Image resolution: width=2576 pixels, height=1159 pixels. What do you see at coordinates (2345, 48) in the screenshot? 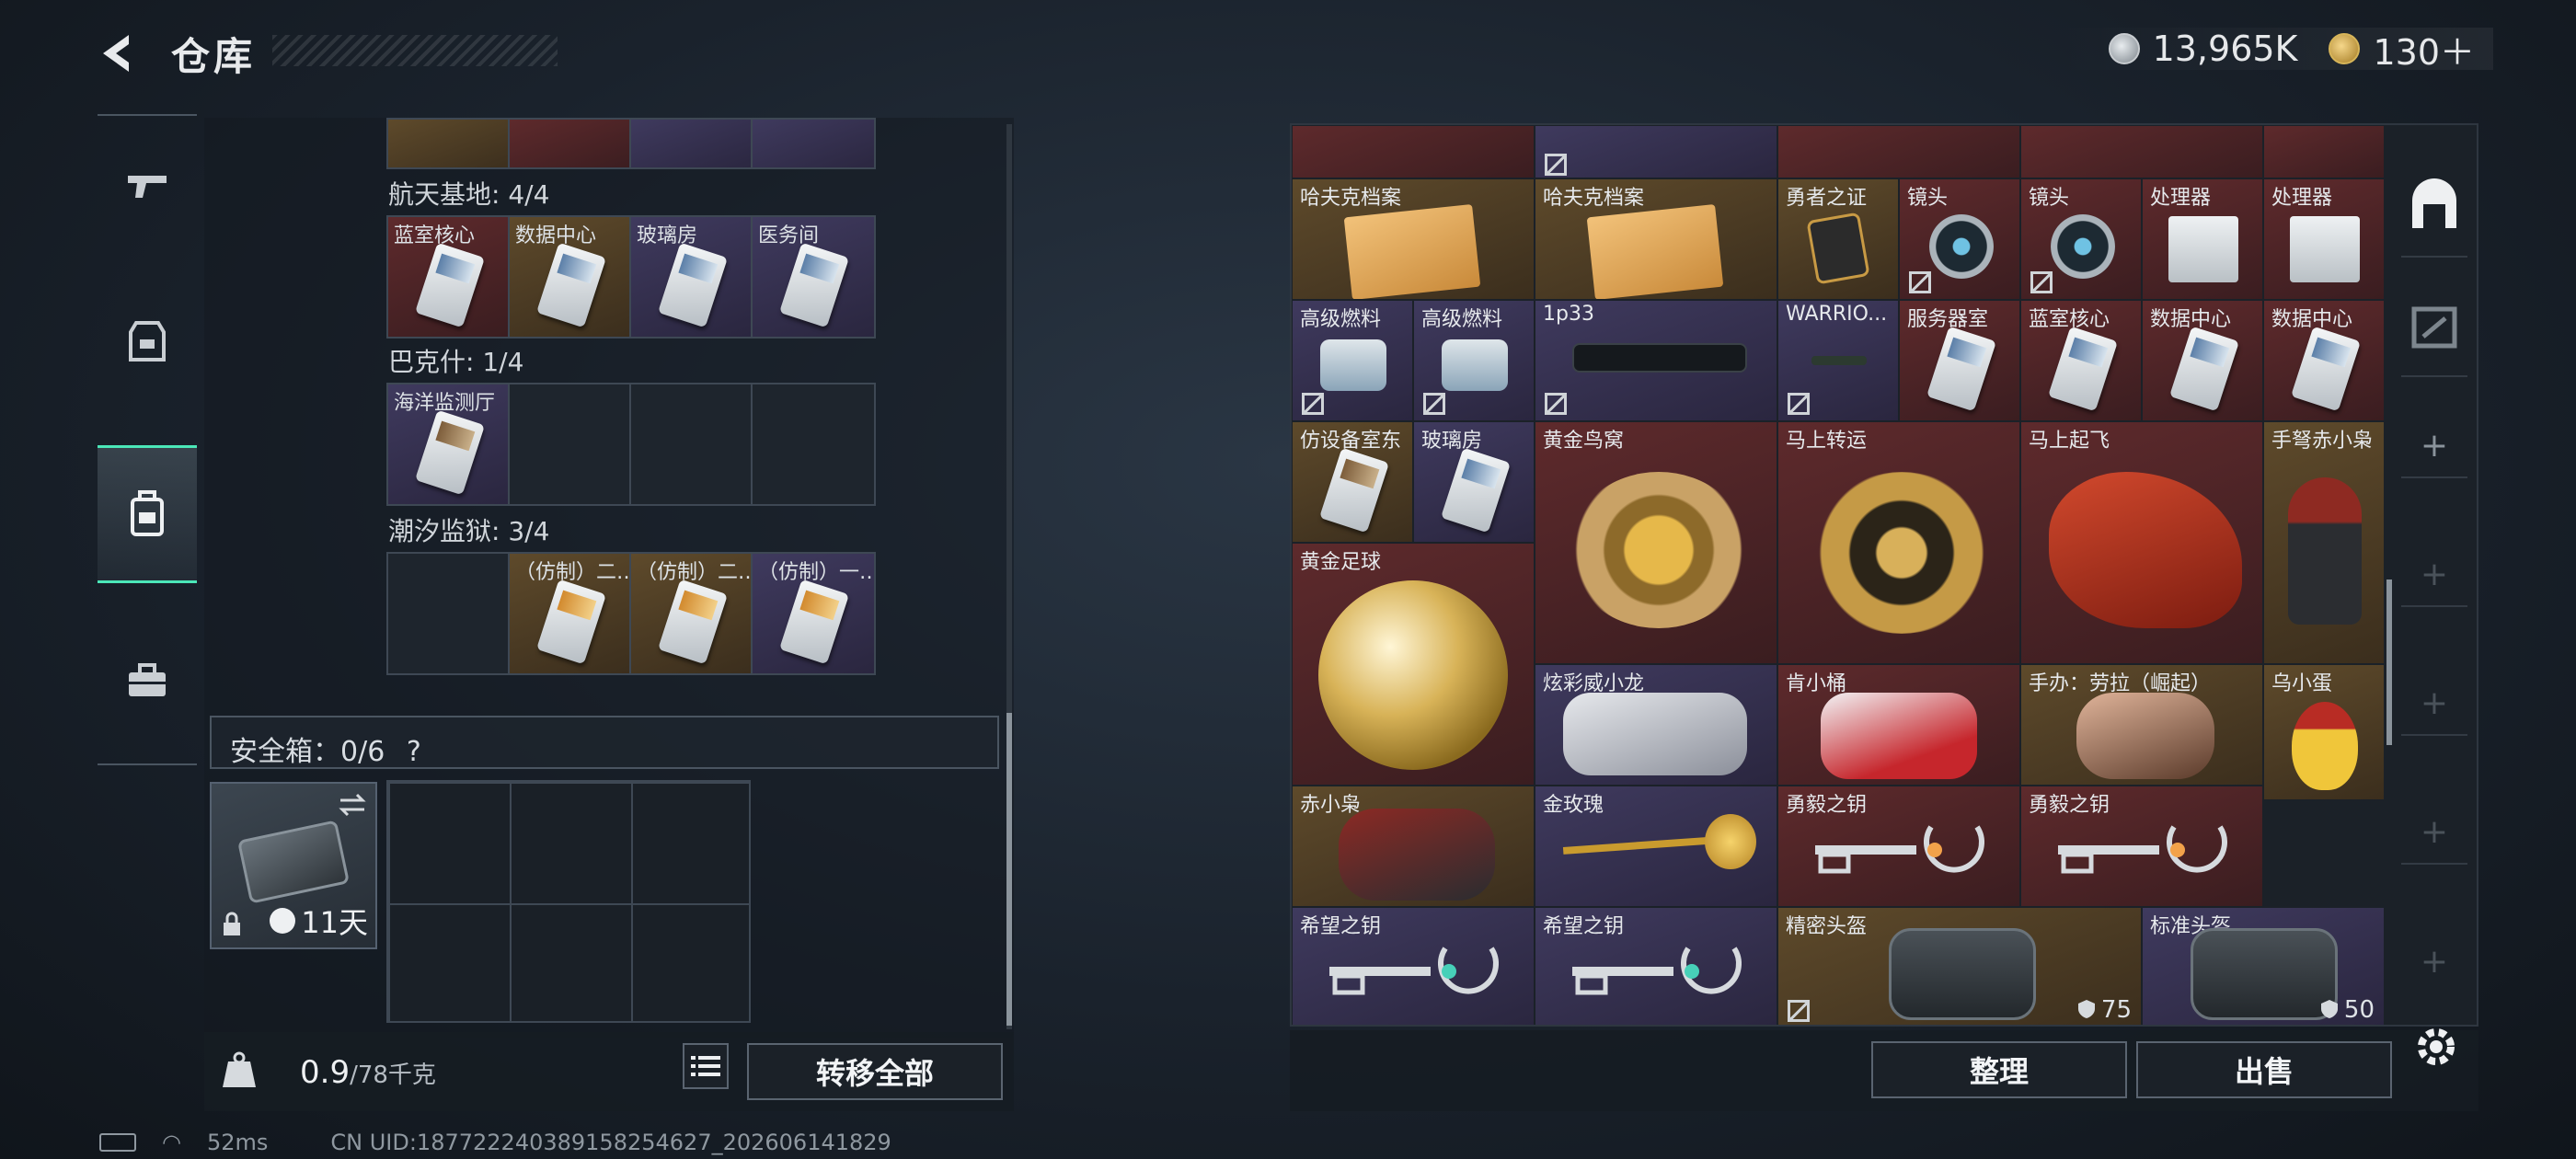
I see `gold-coin-icon` at bounding box center [2345, 48].